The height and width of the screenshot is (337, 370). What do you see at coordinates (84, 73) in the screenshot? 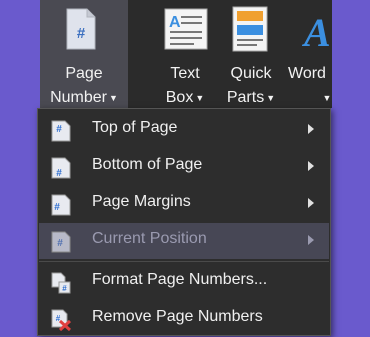
I see `page-number-label-line1: Page` at bounding box center [84, 73].